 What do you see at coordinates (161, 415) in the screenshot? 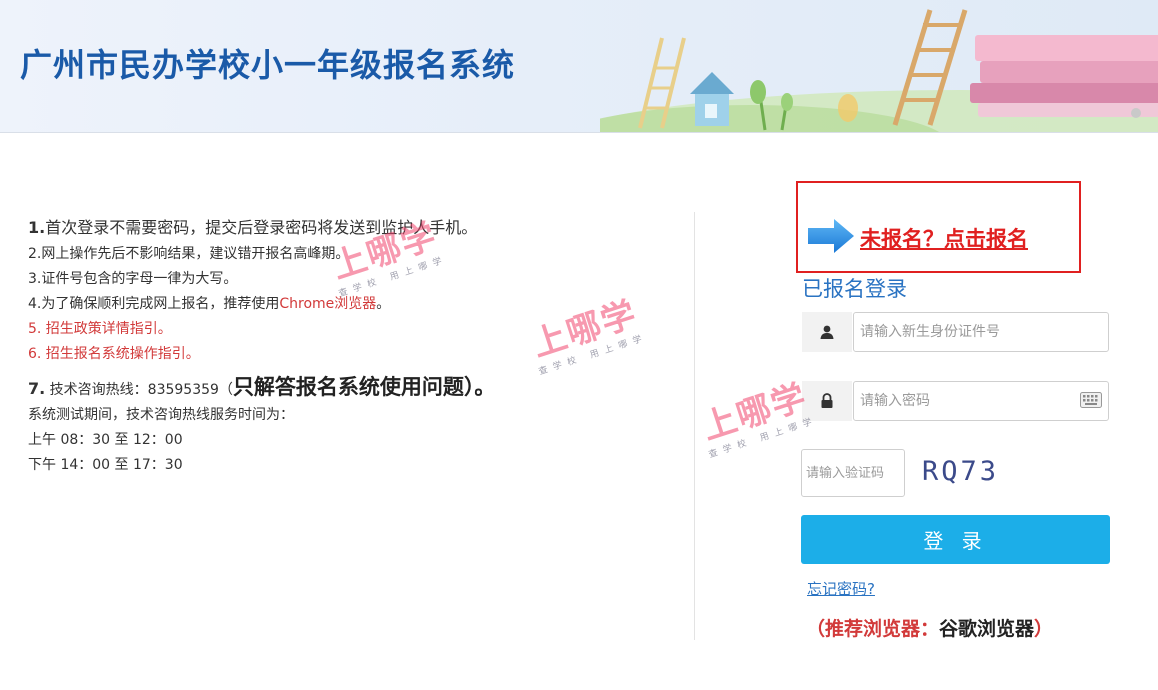
I see `service-time-title: 系统测试期间，技术咨询热线服务时间为：` at bounding box center [161, 415].